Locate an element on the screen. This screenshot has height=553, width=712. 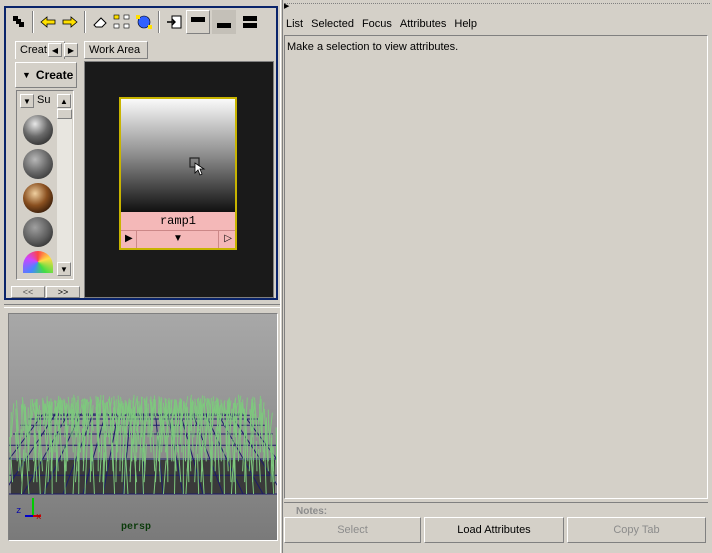
prev-tab-button: << is located at coordinates (28, 292).